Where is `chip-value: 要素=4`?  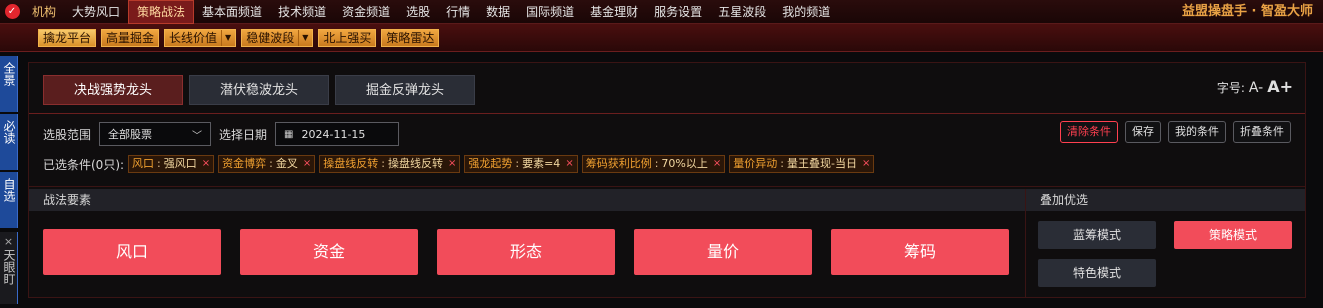
chip-value: 要素=4 is located at coordinates (541, 163).